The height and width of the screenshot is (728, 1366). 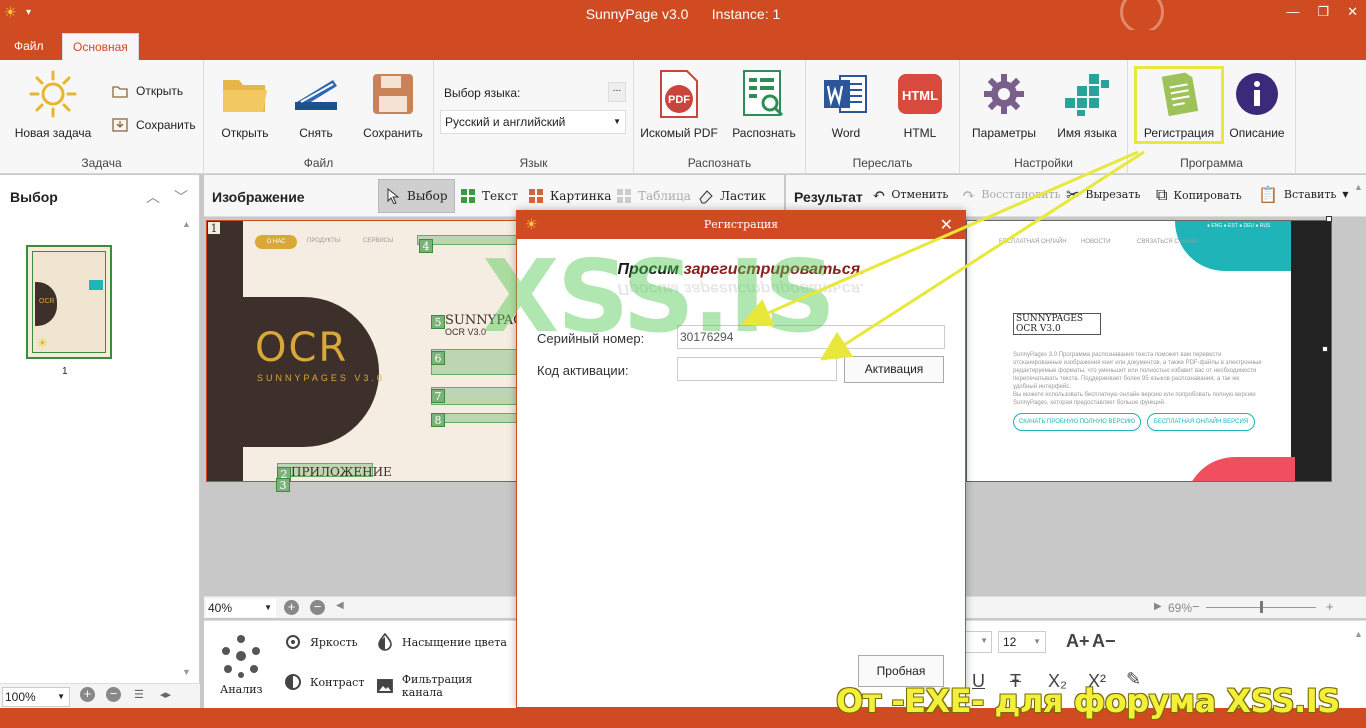 I want to click on tab-main: Основная, so click(x=100, y=46).